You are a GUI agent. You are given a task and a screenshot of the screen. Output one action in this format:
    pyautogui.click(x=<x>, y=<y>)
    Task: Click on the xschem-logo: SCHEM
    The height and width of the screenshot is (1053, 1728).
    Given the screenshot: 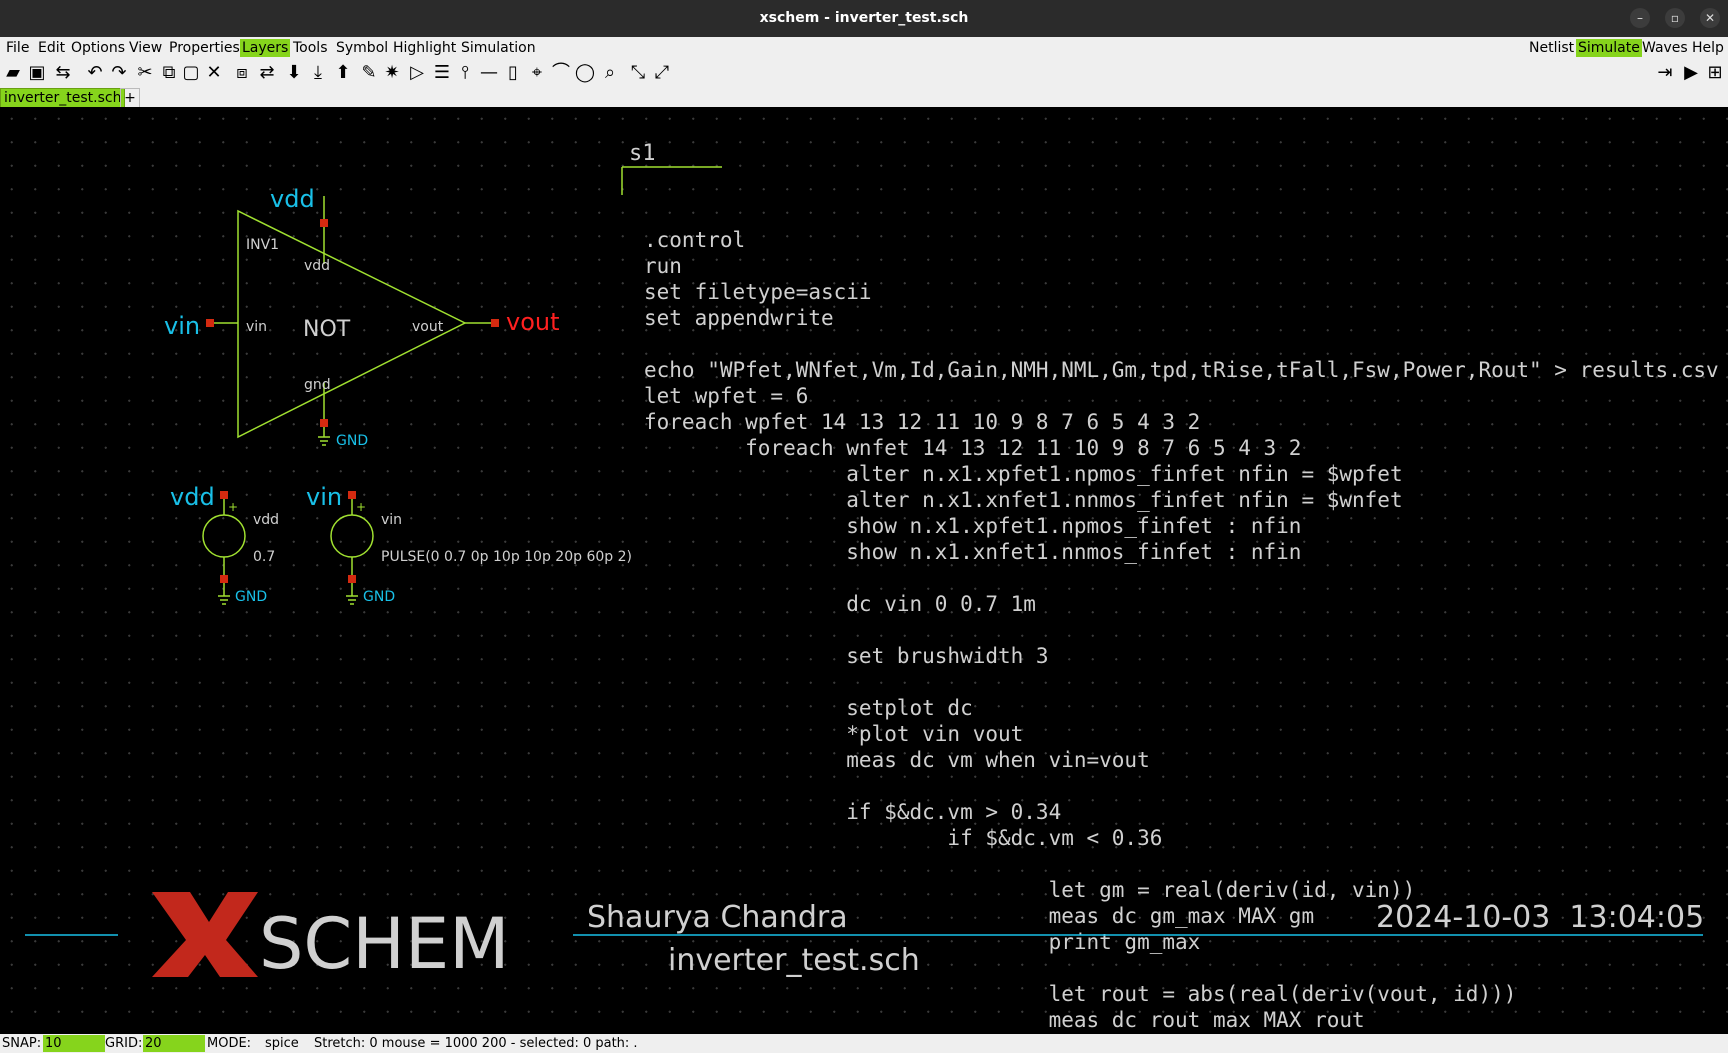 What is the action you would take?
    pyautogui.click(x=331, y=938)
    